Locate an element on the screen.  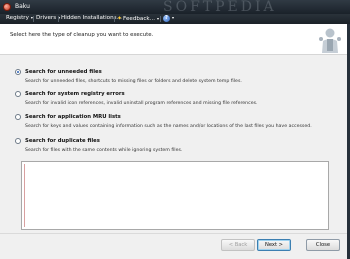
radio-duplicate-files is located at coordinates (18, 141).